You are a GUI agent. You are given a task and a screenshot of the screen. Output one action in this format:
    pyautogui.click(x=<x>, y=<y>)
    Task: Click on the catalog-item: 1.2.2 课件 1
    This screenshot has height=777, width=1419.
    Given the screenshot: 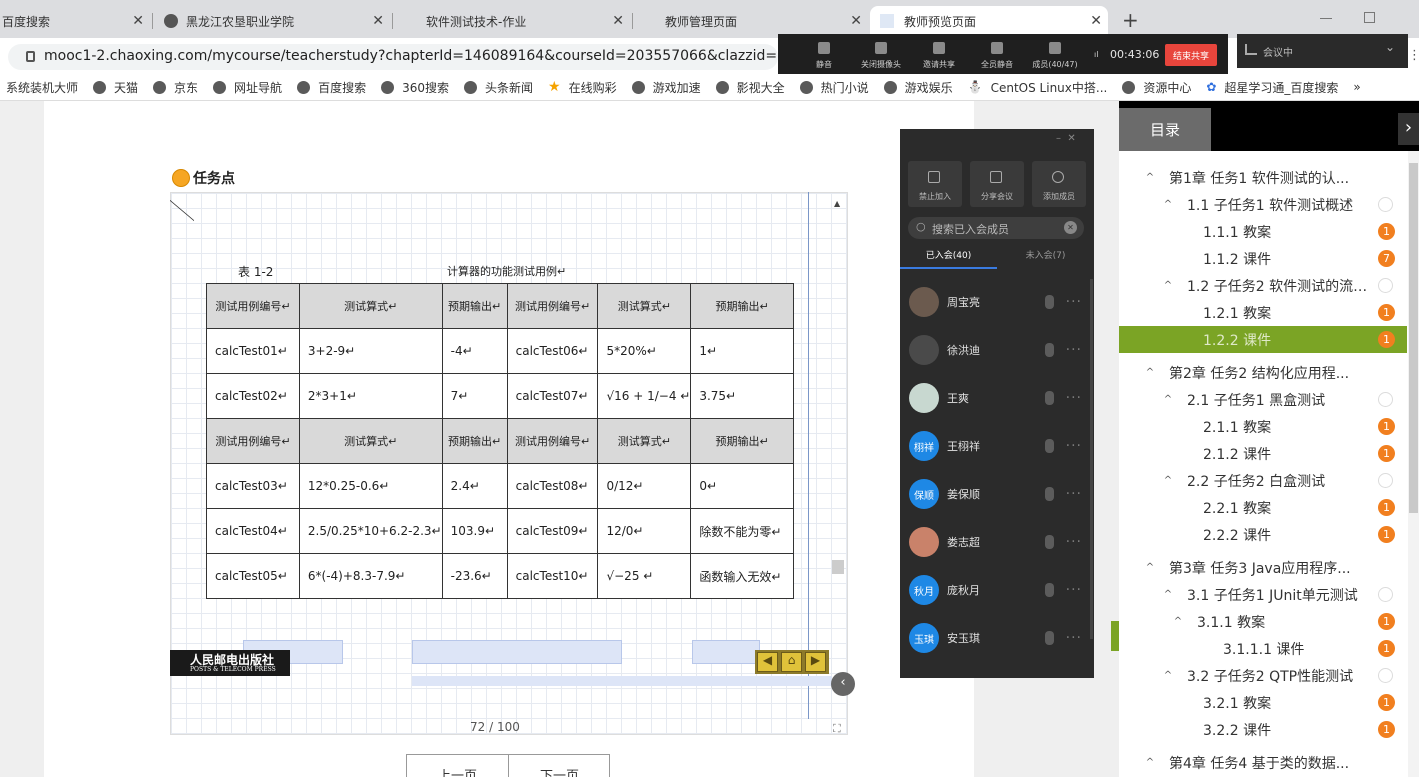 What is the action you would take?
    pyautogui.click(x=1263, y=339)
    